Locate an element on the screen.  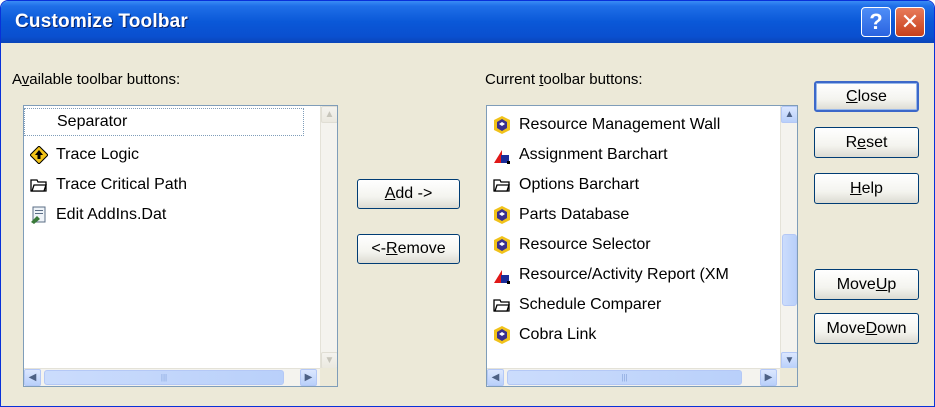
available-horizontal-scrollbar: ◀ ||| ▶ is located at coordinates (172, 377).